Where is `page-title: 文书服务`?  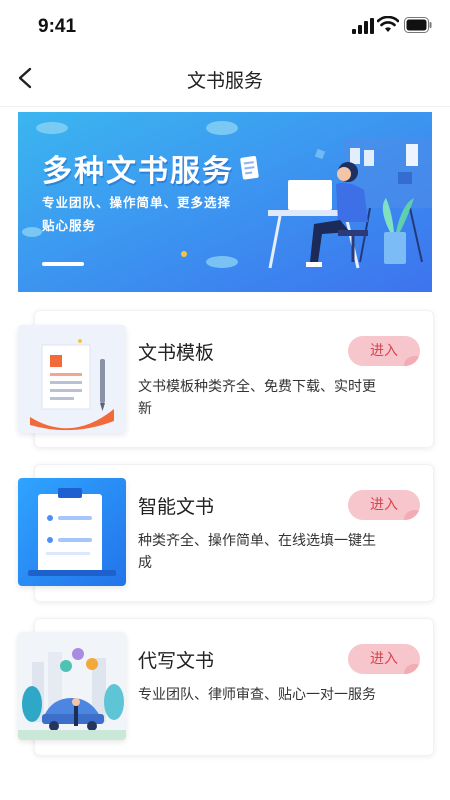
page-title: 文书服务 is located at coordinates (224, 81).